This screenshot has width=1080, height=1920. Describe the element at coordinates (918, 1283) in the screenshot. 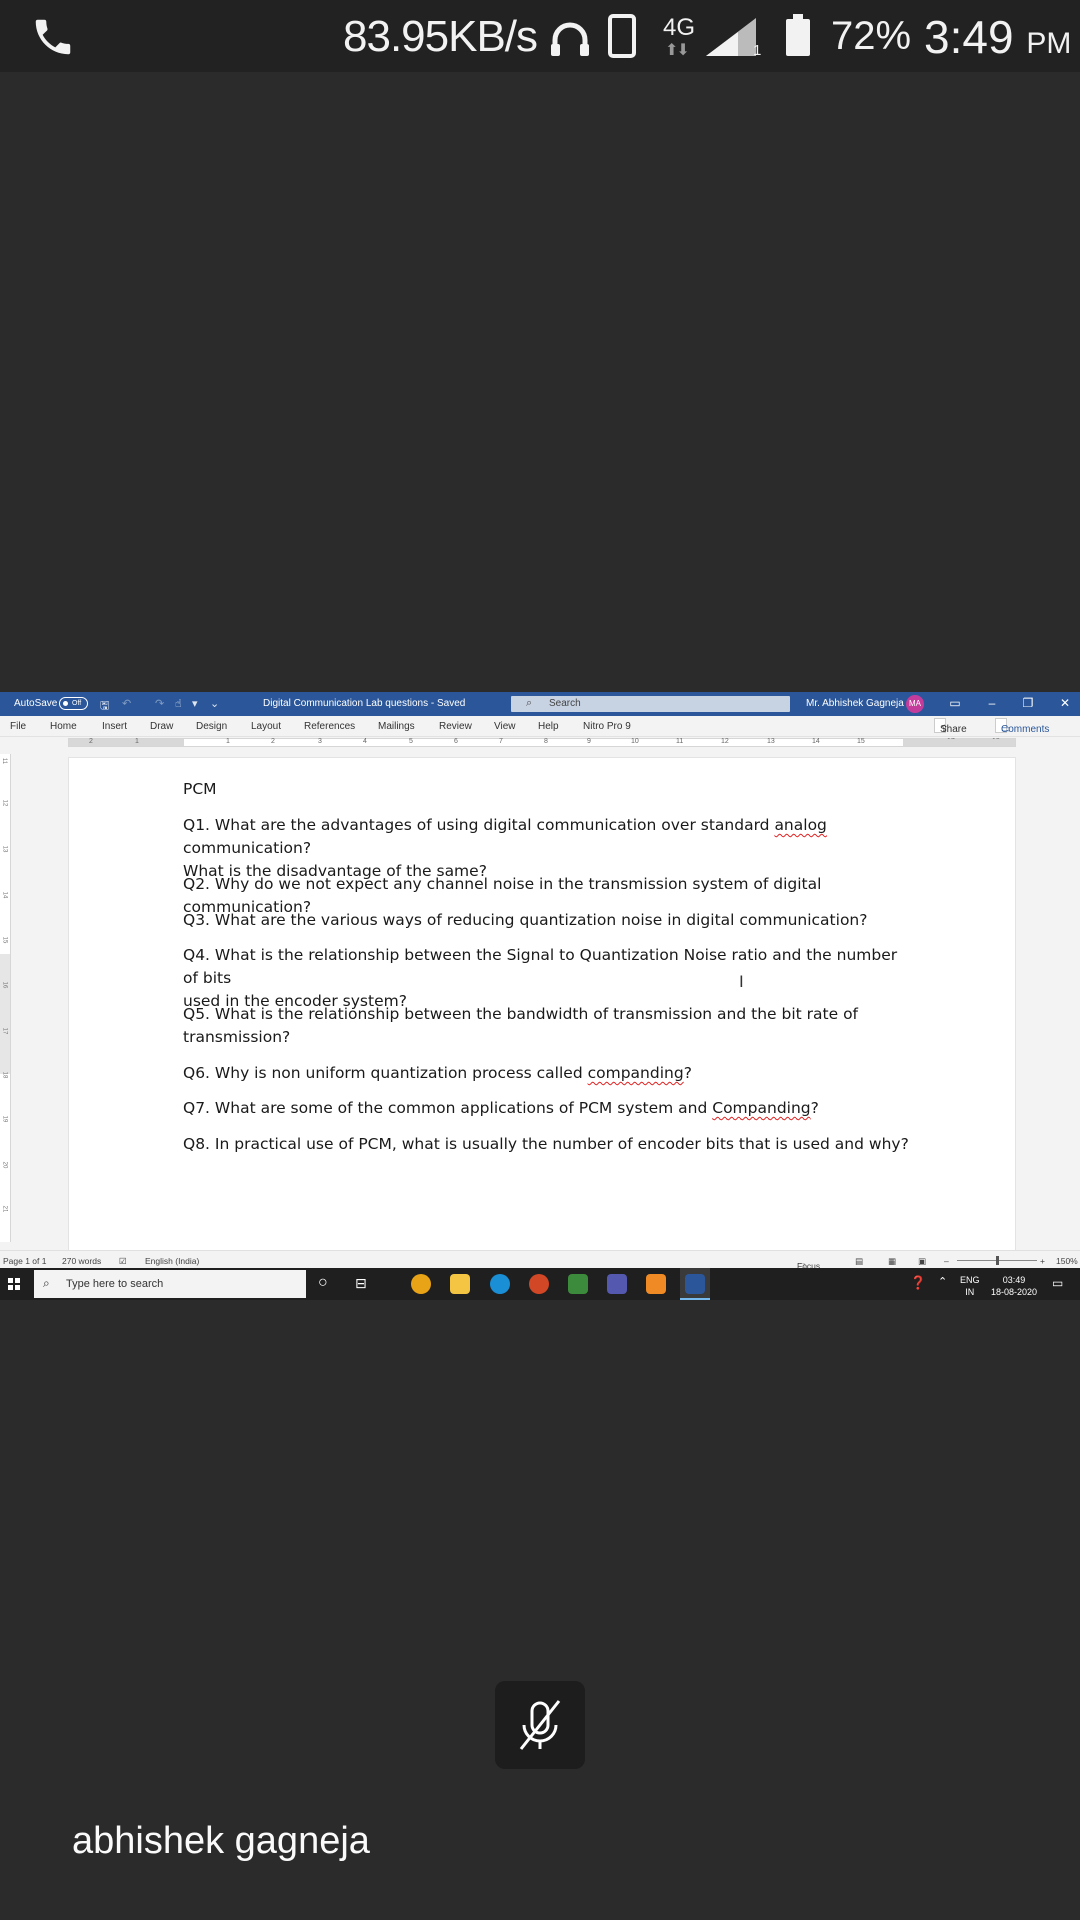

I see `help-icon: ❓` at that location.